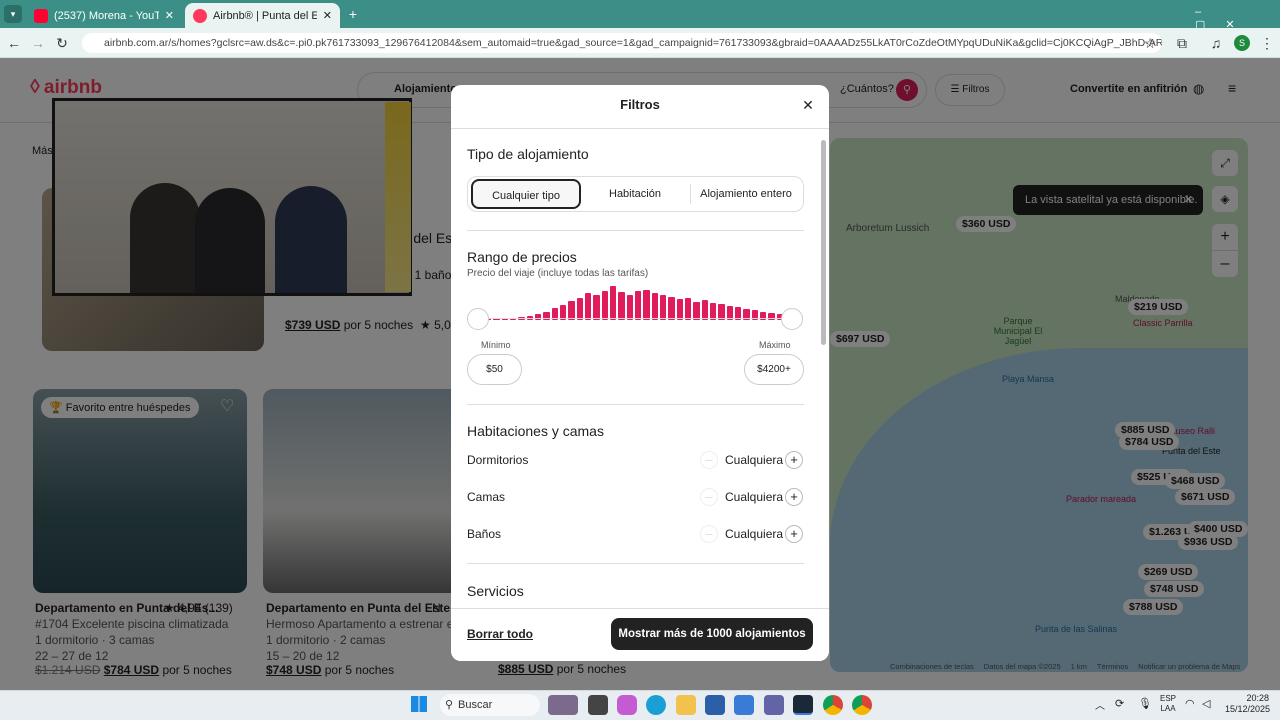  Describe the element at coordinates (803, 705) in the screenshot. I see `steam-icon` at that location.